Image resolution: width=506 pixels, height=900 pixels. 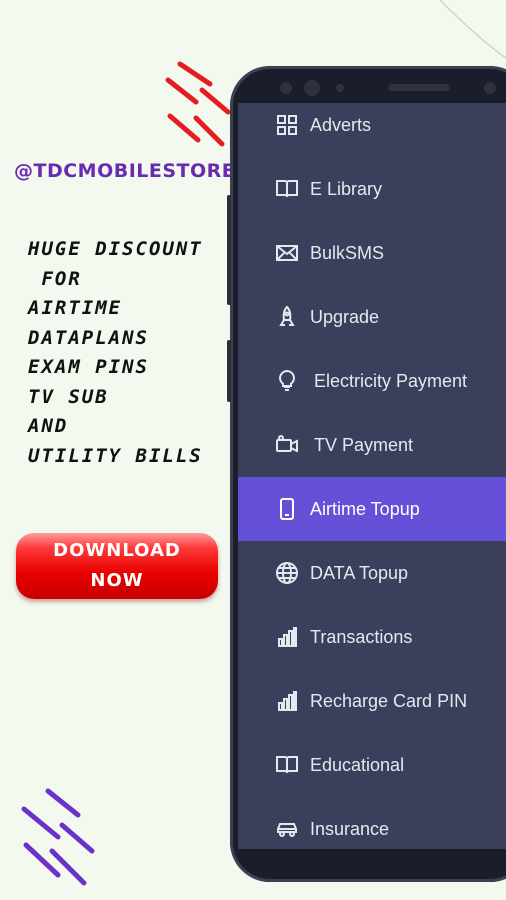 What do you see at coordinates (345, 316) in the screenshot?
I see `menu-item-label: Upgrade` at bounding box center [345, 316].